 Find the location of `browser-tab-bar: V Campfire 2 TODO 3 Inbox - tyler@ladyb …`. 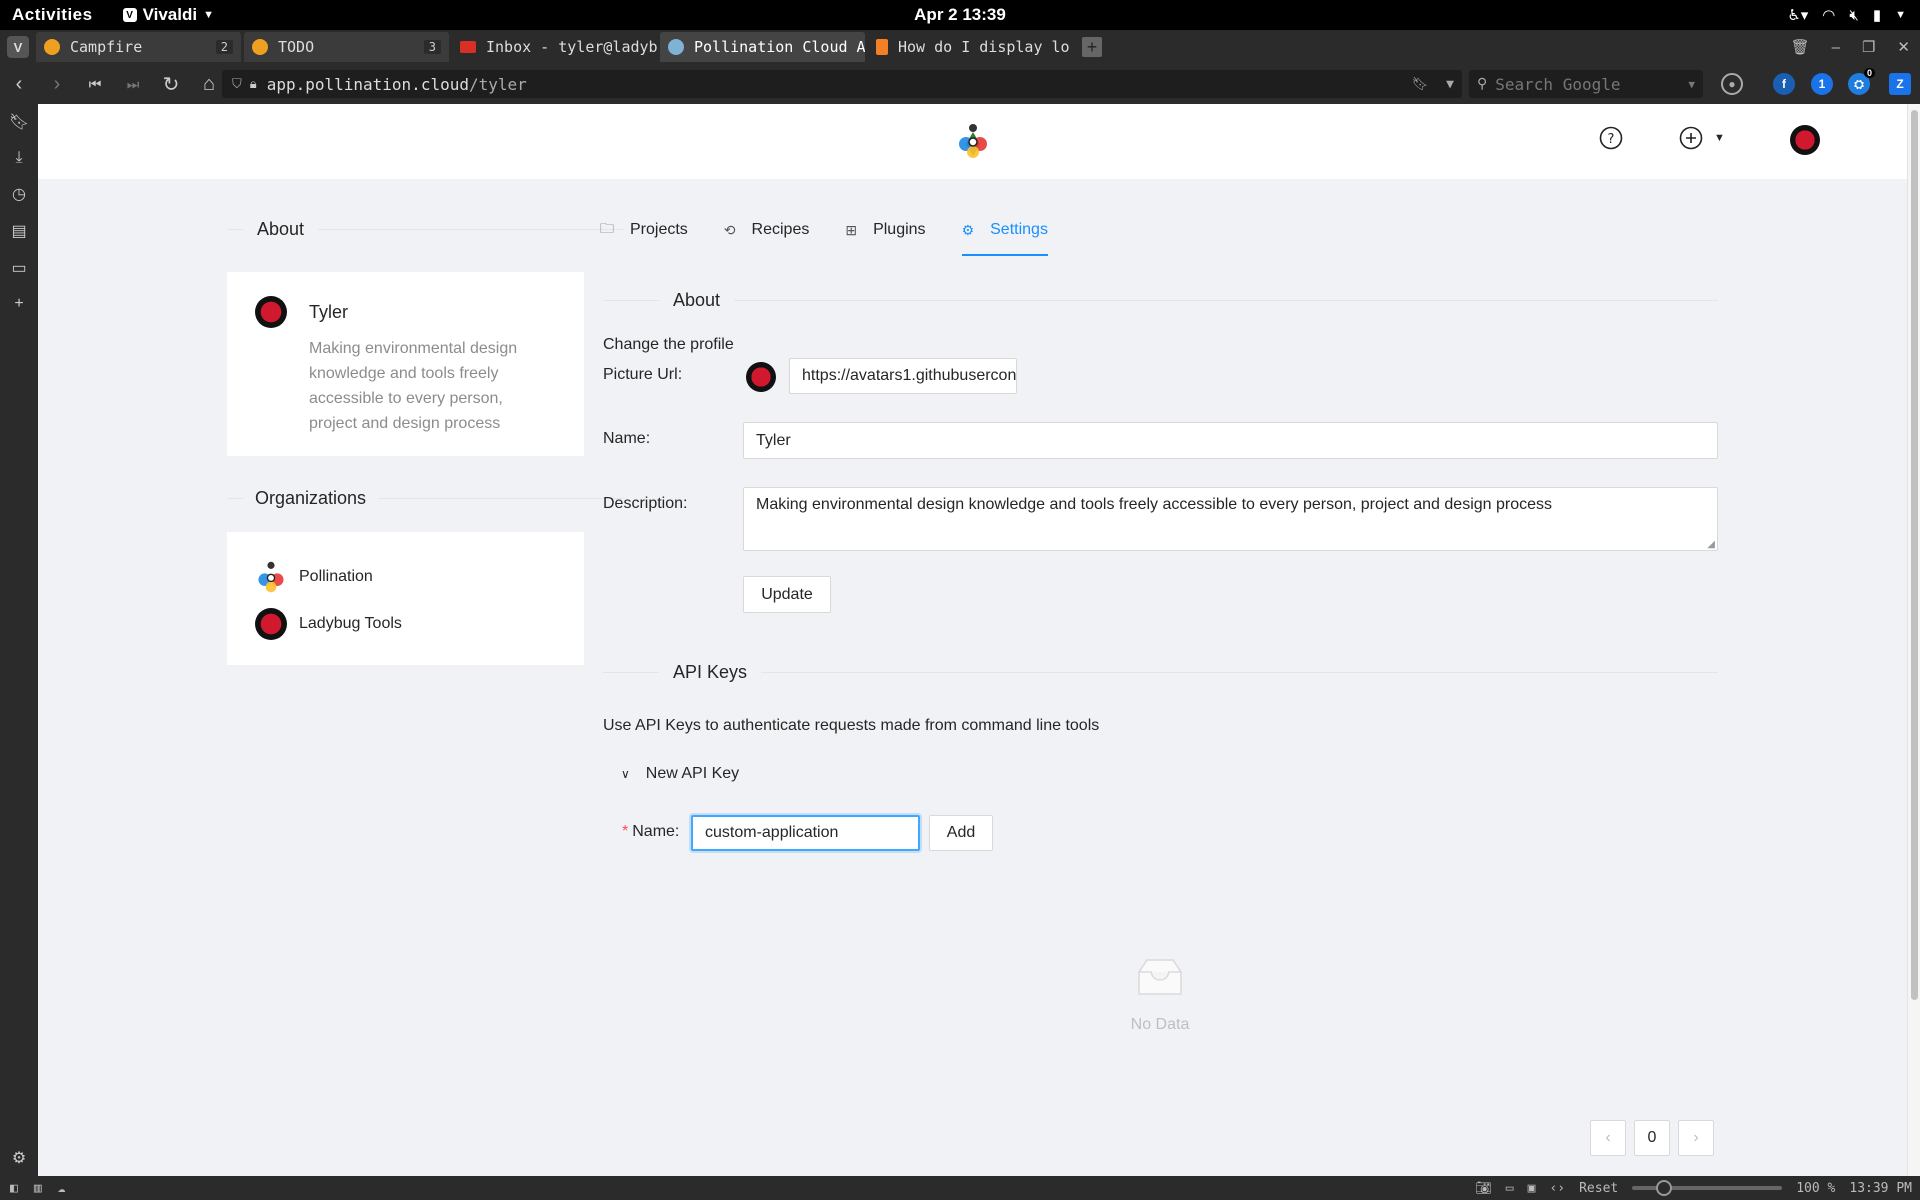

browser-tab-bar: V Campfire 2 TODO 3 Inbox - tyler@ladyb … is located at coordinates (960, 47).